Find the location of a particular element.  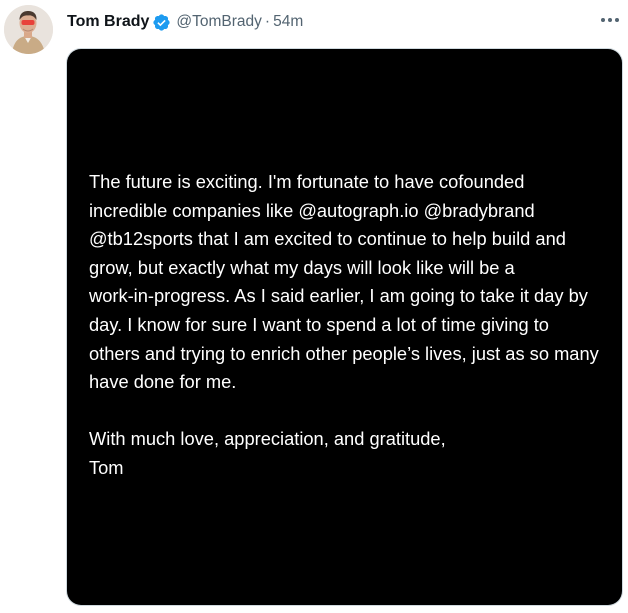

text-line: have done for me. is located at coordinates (163, 382).